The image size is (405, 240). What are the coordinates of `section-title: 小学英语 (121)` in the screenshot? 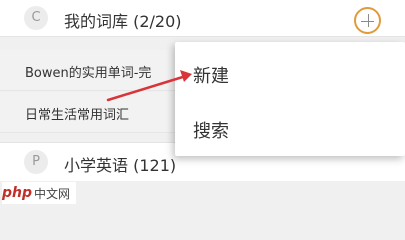 It's located at (120, 165).